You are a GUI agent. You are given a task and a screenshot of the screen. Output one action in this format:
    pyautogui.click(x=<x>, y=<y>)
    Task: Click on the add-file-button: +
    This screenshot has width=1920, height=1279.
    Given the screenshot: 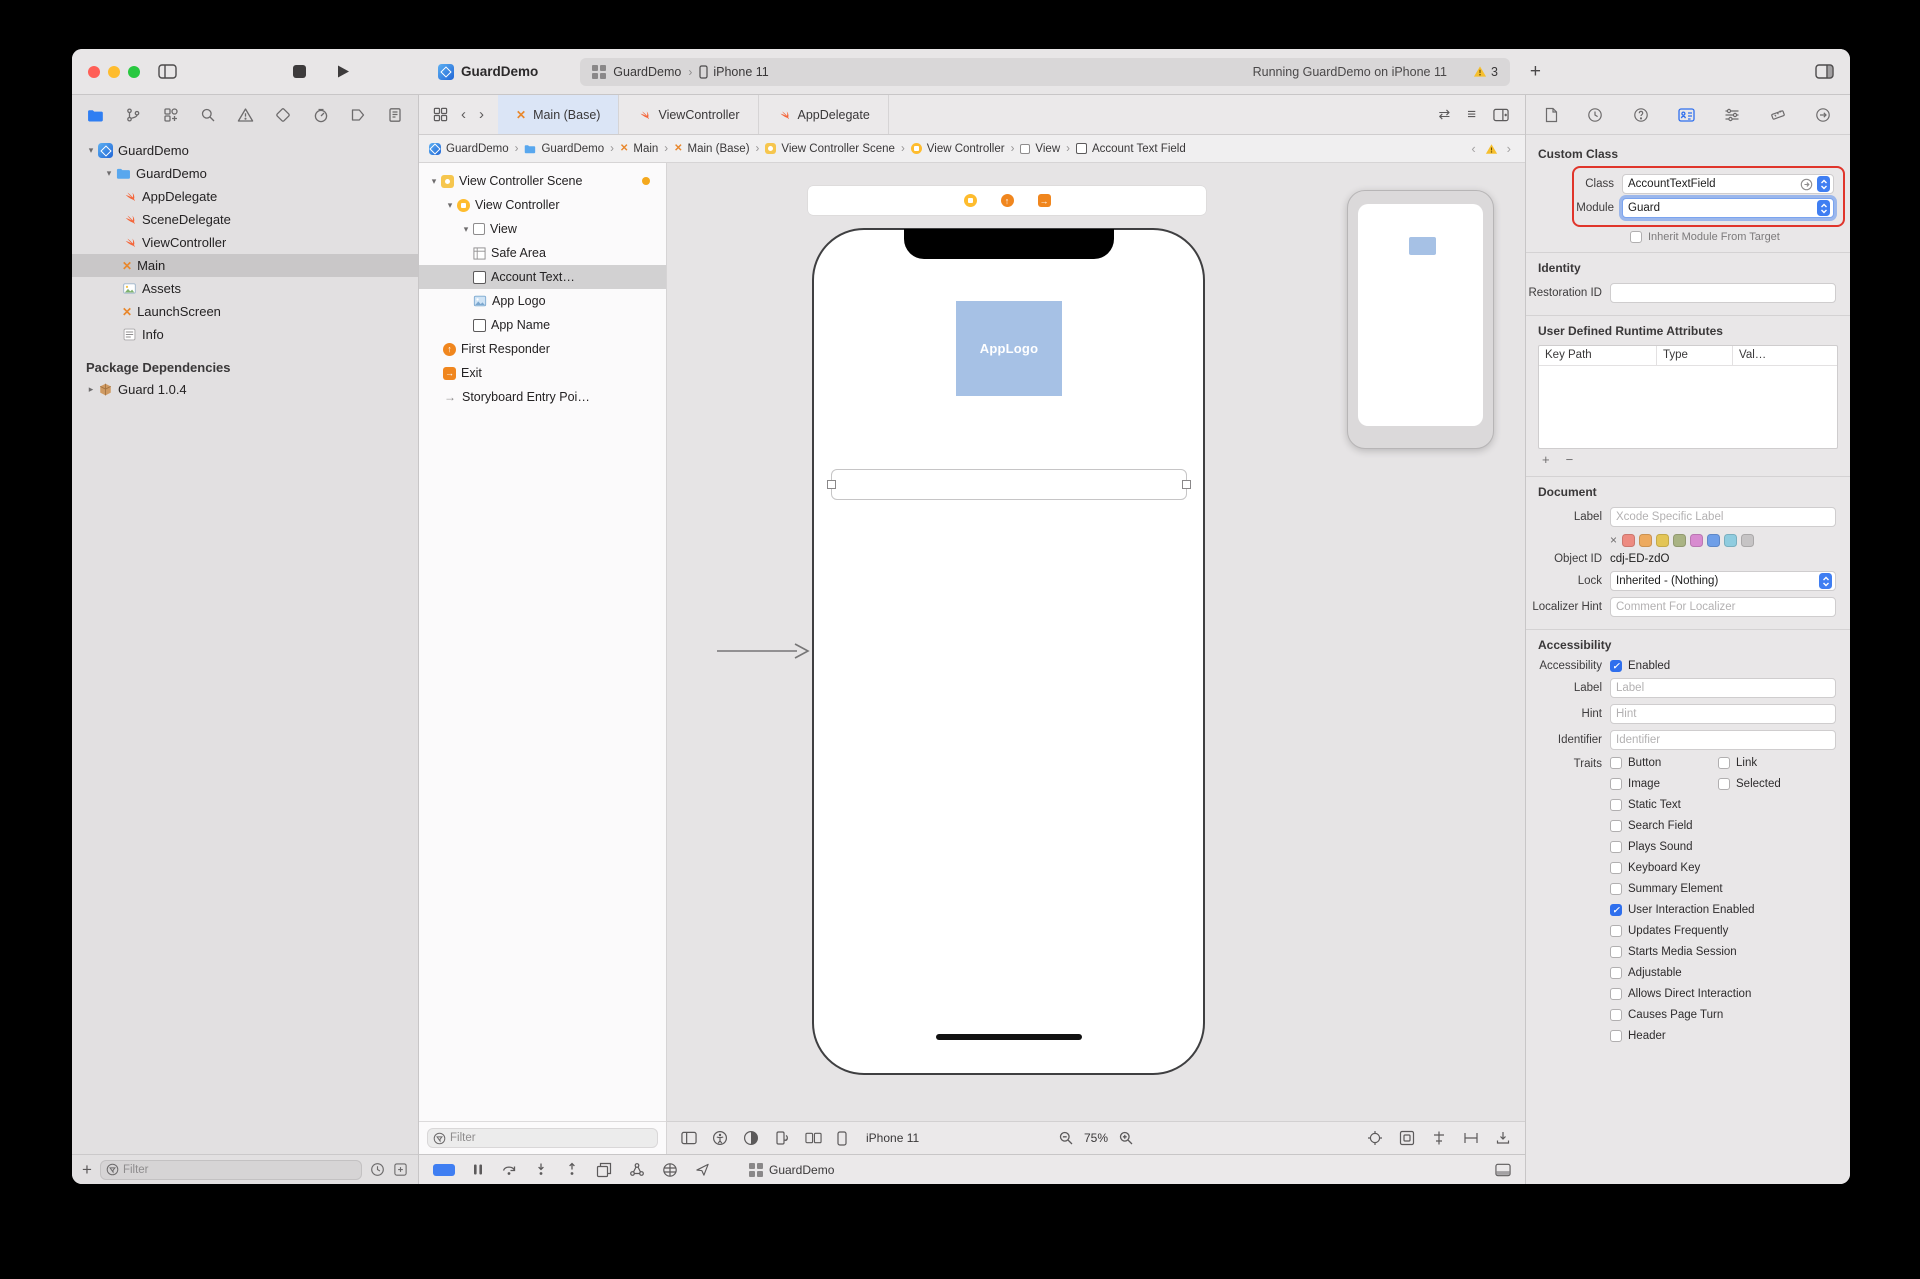 What is the action you would take?
    pyautogui.click(x=87, y=1169)
    